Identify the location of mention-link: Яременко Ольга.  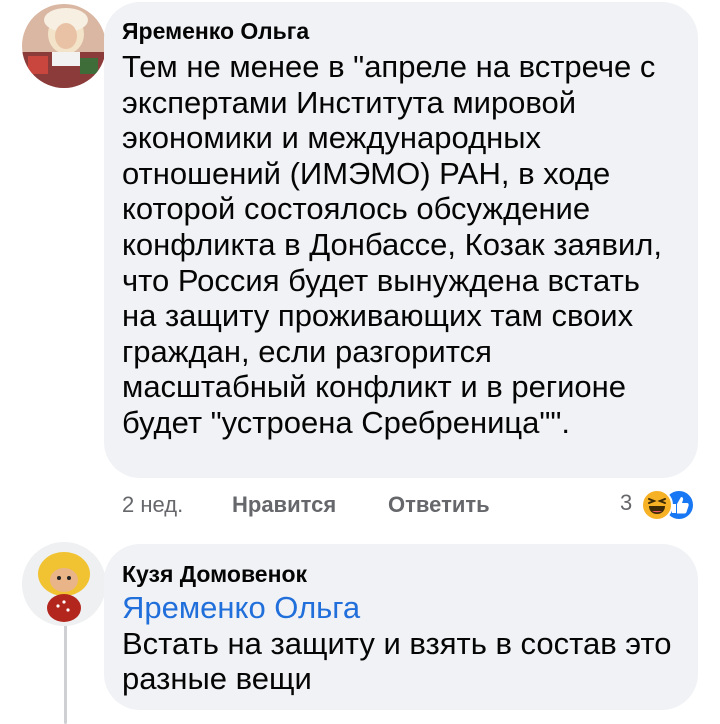
(397, 608).